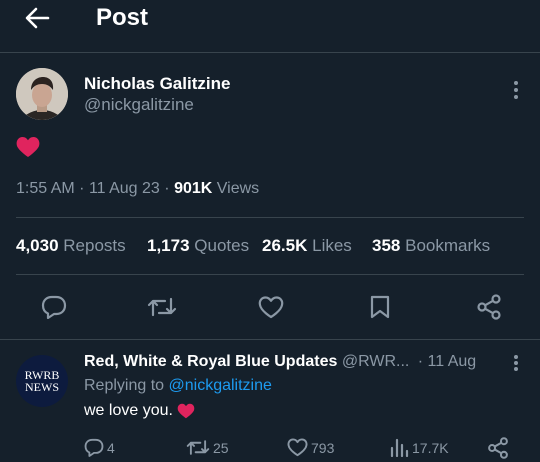 This screenshot has height=462, width=540. What do you see at coordinates (42, 387) in the screenshot?
I see `reply-avatar-line2: NEWS` at bounding box center [42, 387].